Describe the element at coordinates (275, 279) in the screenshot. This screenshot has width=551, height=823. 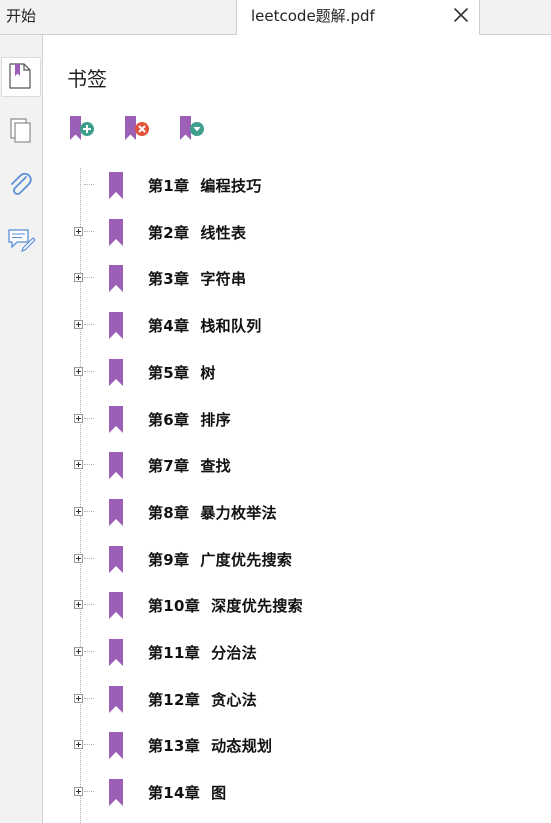
I see `bookmark-row-3: 第3章 字符串` at that location.